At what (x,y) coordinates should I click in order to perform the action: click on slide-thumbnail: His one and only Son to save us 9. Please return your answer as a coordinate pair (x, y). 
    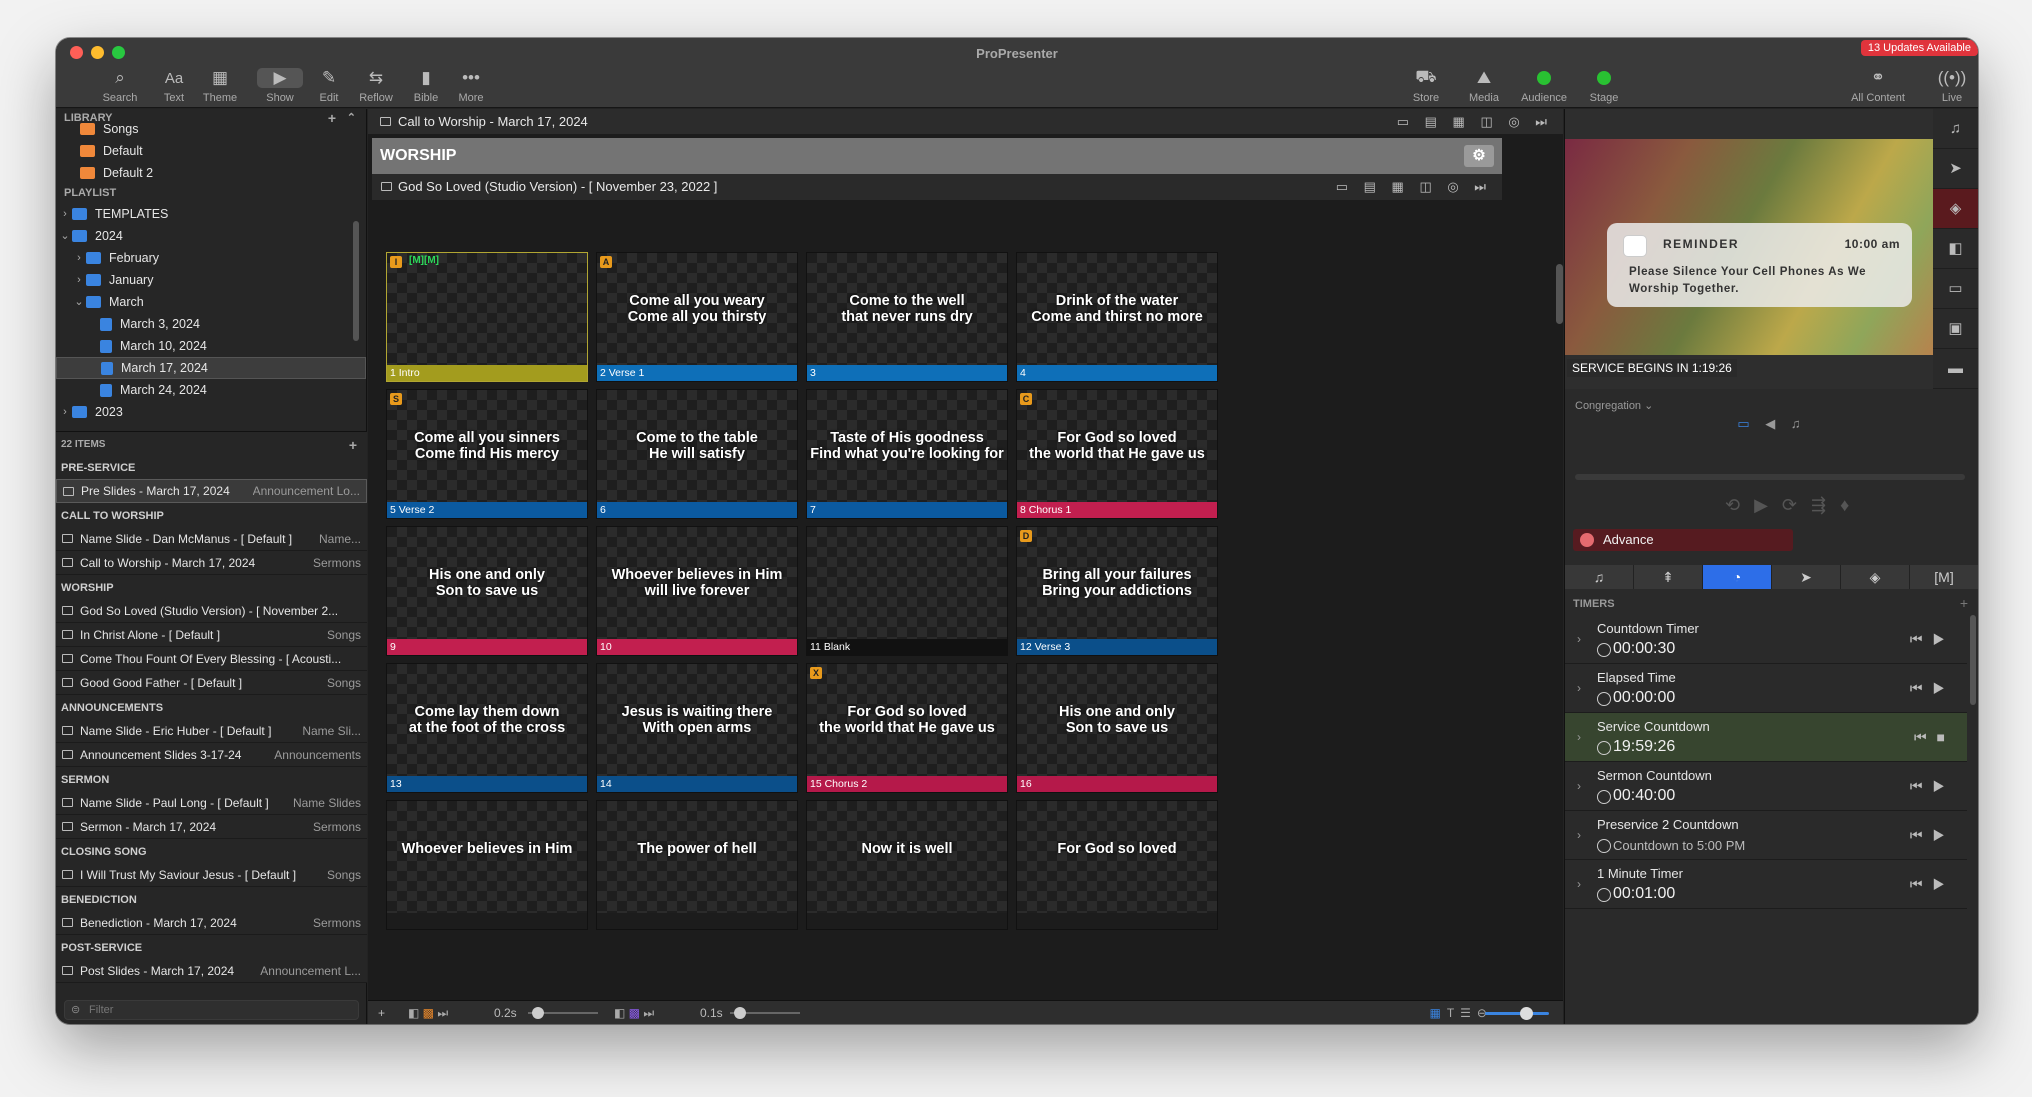
    Looking at the image, I should click on (487, 591).